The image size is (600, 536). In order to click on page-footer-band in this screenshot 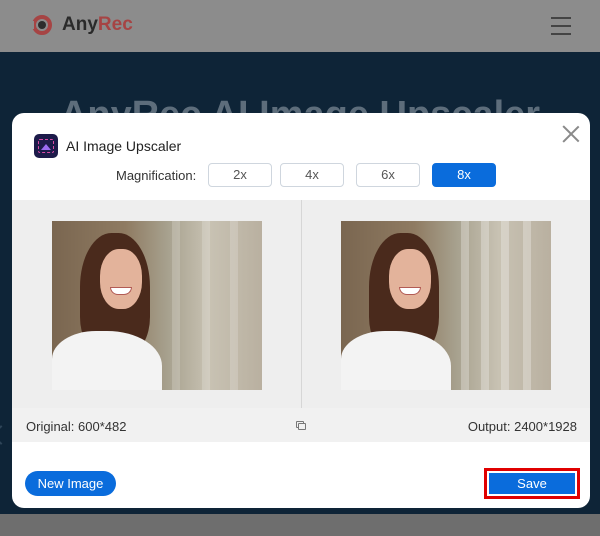, I will do `click(300, 525)`.